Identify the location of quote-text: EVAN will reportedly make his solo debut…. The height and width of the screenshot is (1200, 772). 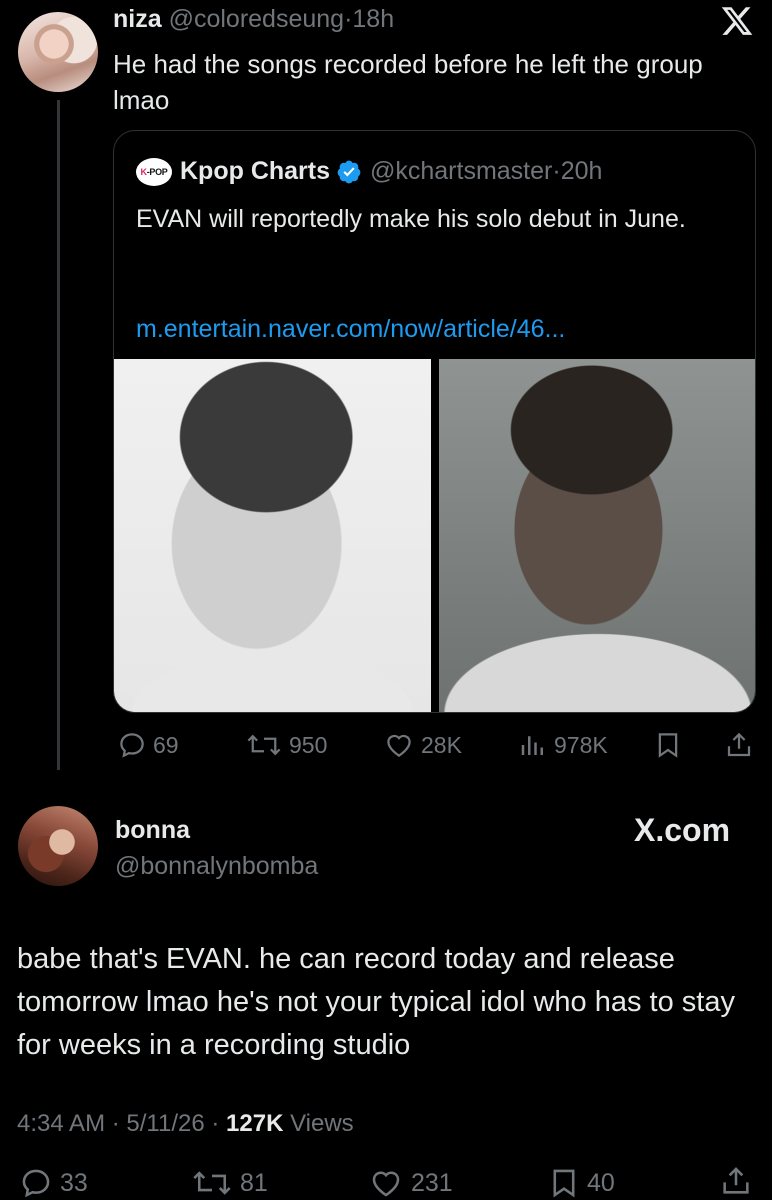
(411, 219).